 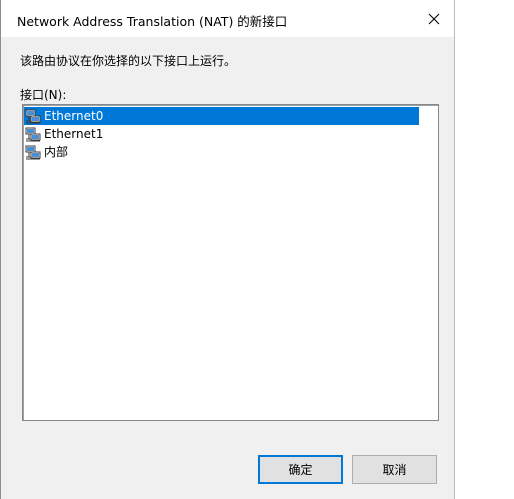 I want to click on close-icon, so click(x=434, y=18).